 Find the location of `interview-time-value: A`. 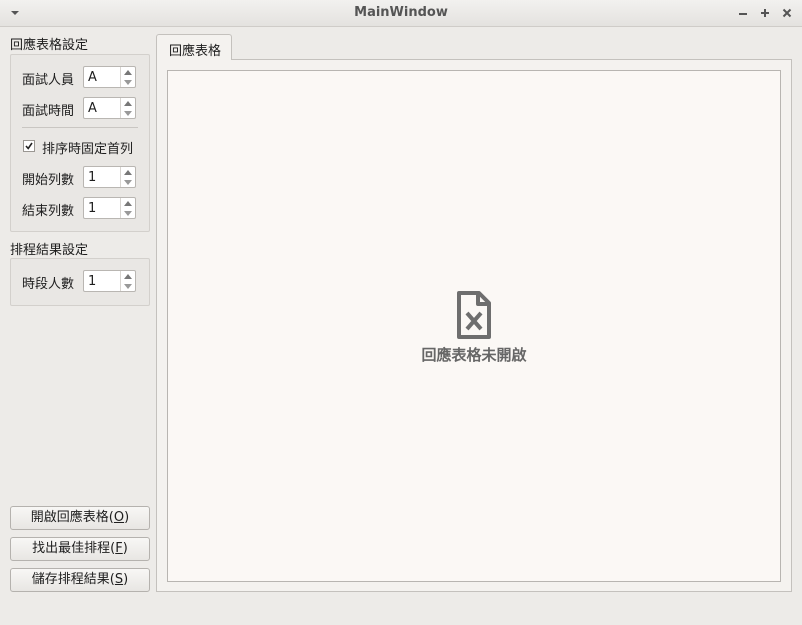

interview-time-value: A is located at coordinates (92, 108).